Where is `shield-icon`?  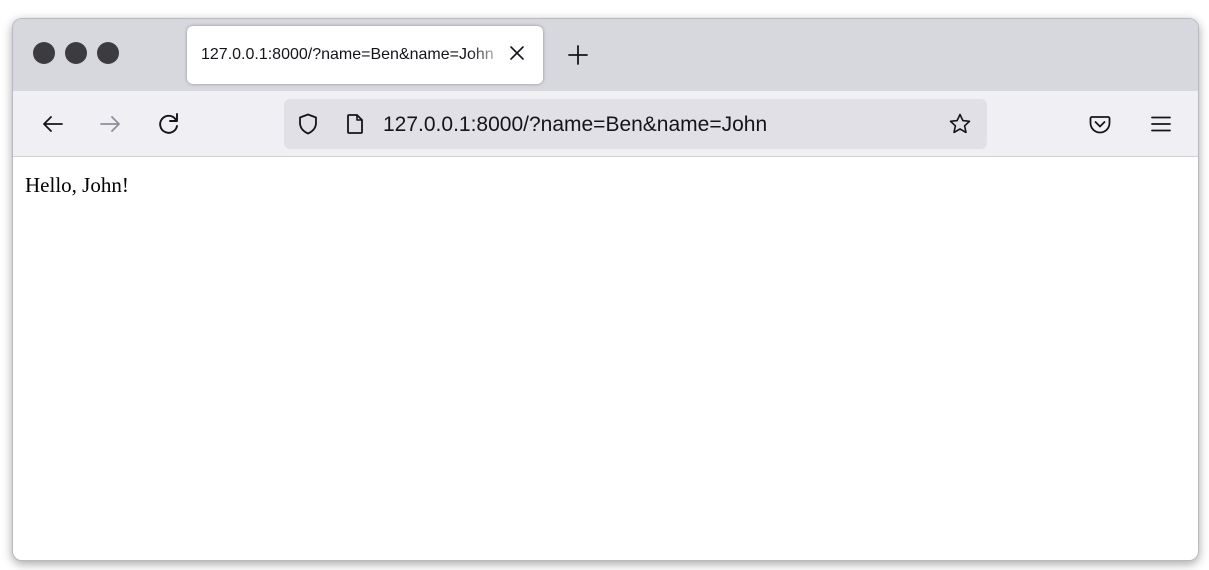
shield-icon is located at coordinates (308, 124).